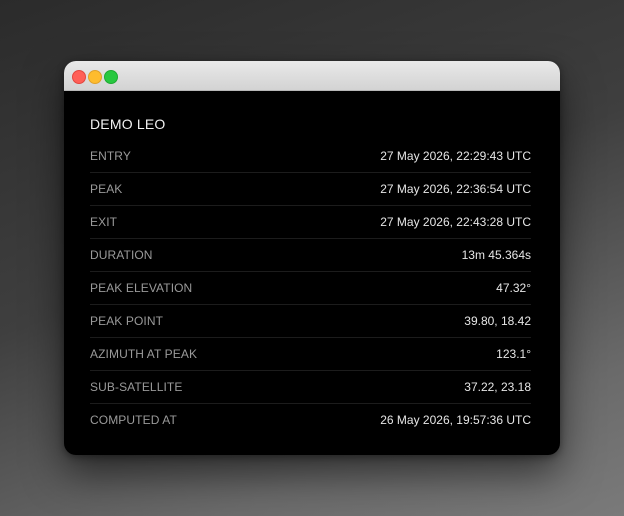 The image size is (624, 516). What do you see at coordinates (127, 321) in the screenshot?
I see `detail-label: PEAK POINT` at bounding box center [127, 321].